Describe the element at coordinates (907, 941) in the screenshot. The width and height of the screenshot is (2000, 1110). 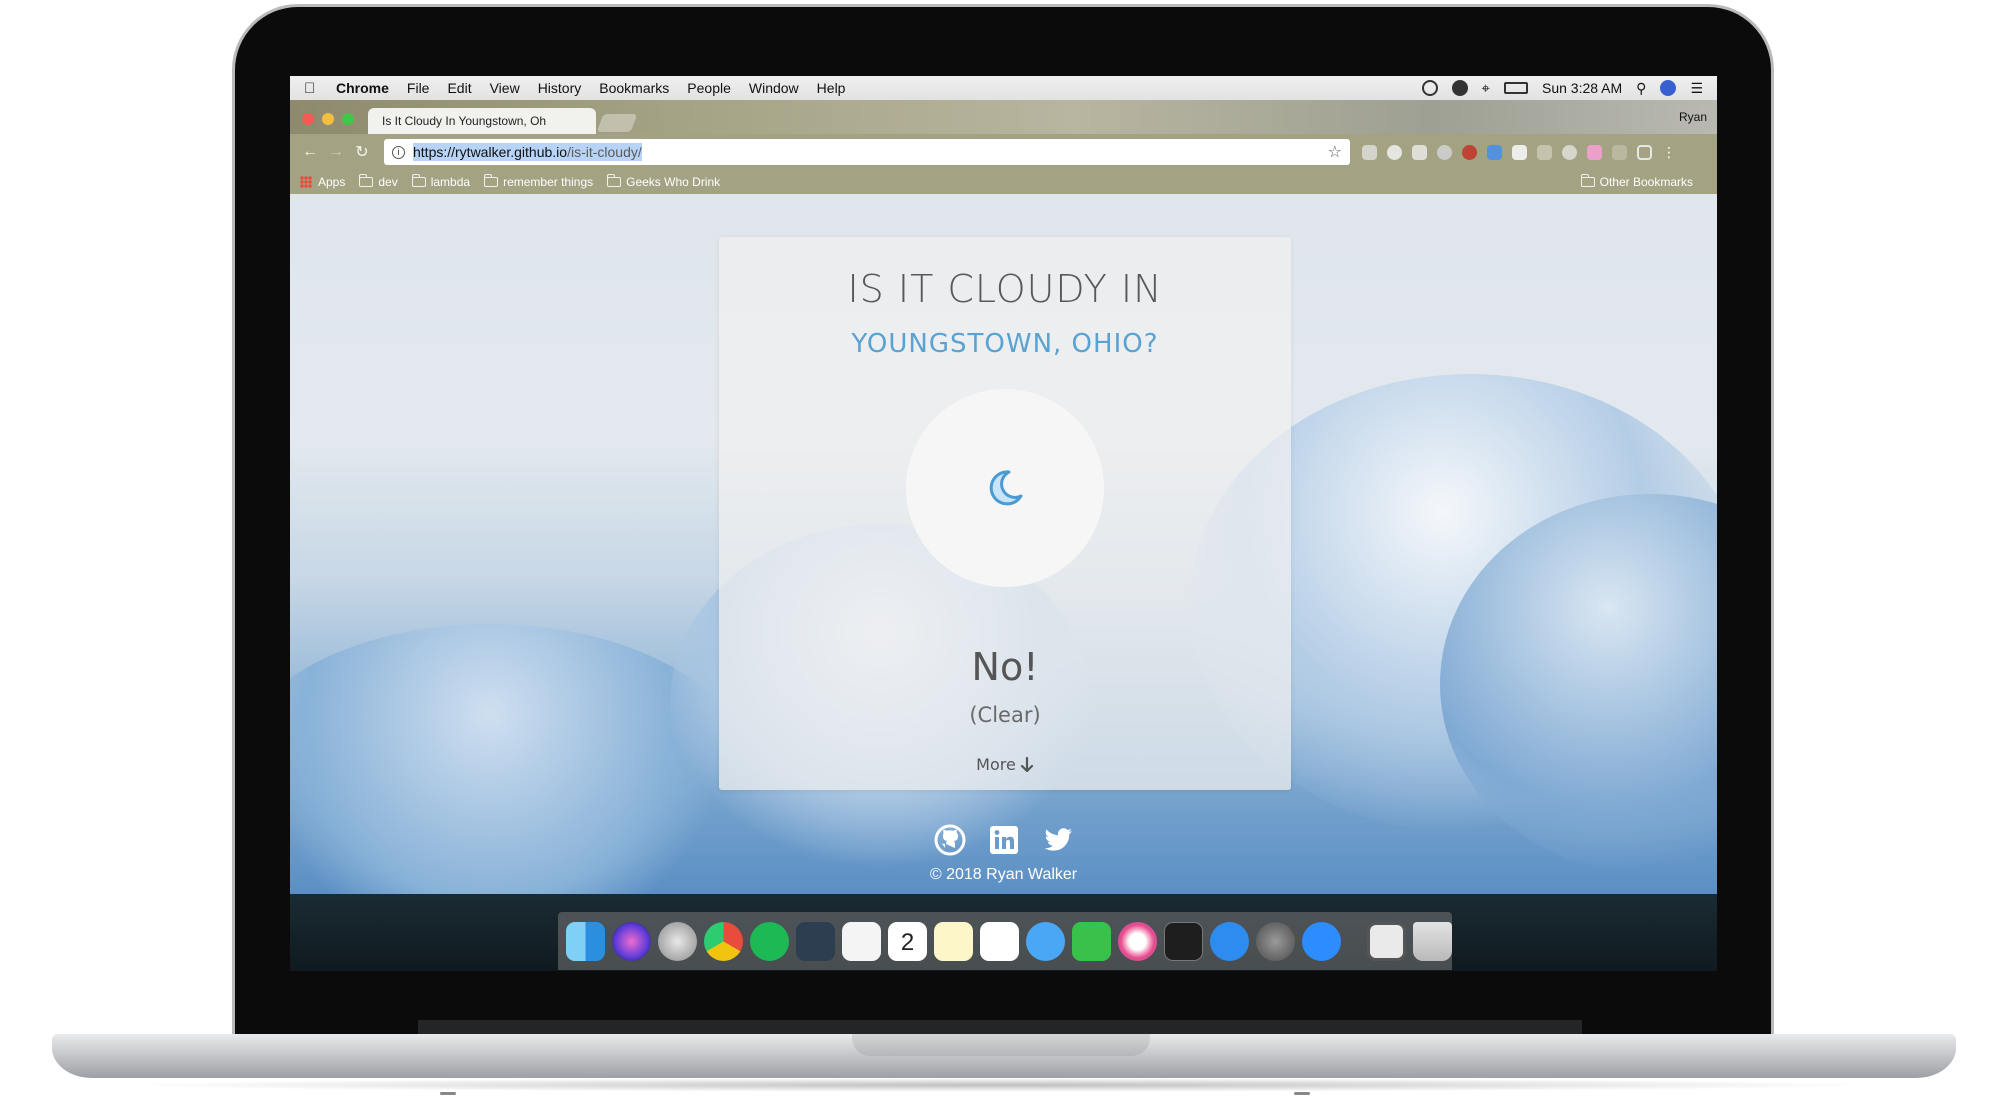
I see `calendar-icon: 2` at that location.